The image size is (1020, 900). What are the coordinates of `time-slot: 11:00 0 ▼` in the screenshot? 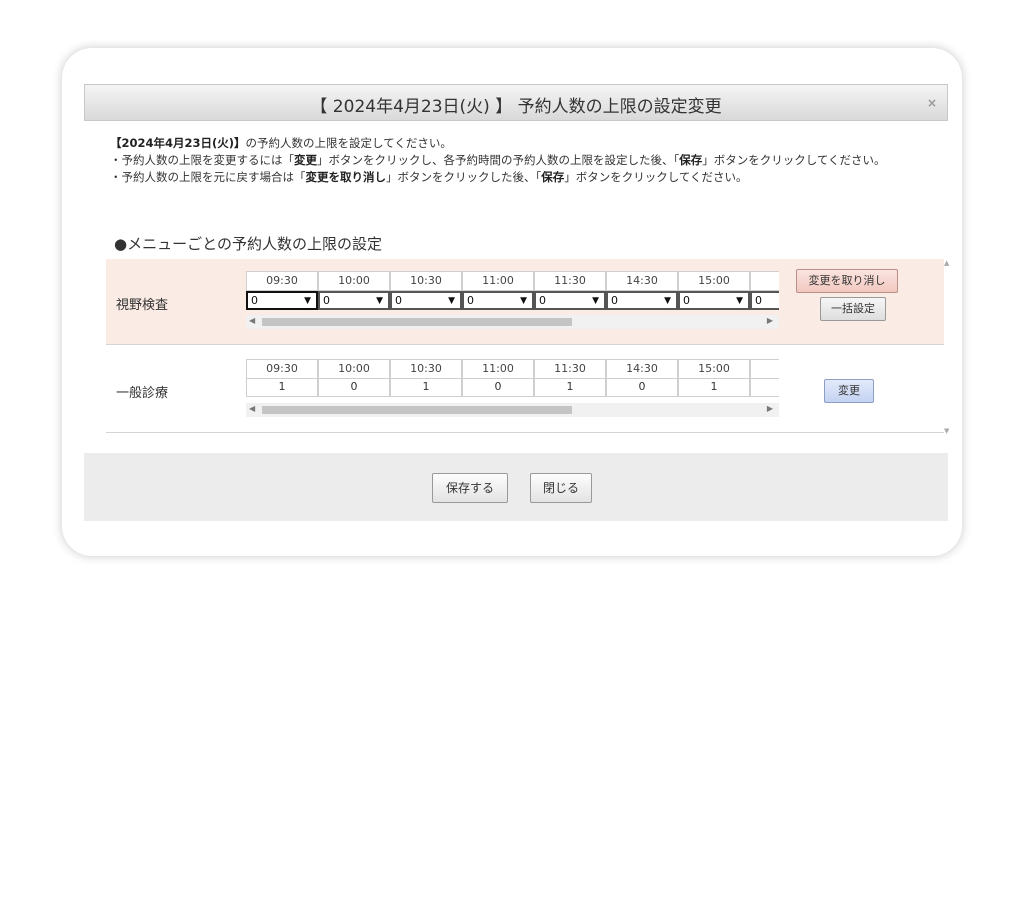 It's located at (498, 291).